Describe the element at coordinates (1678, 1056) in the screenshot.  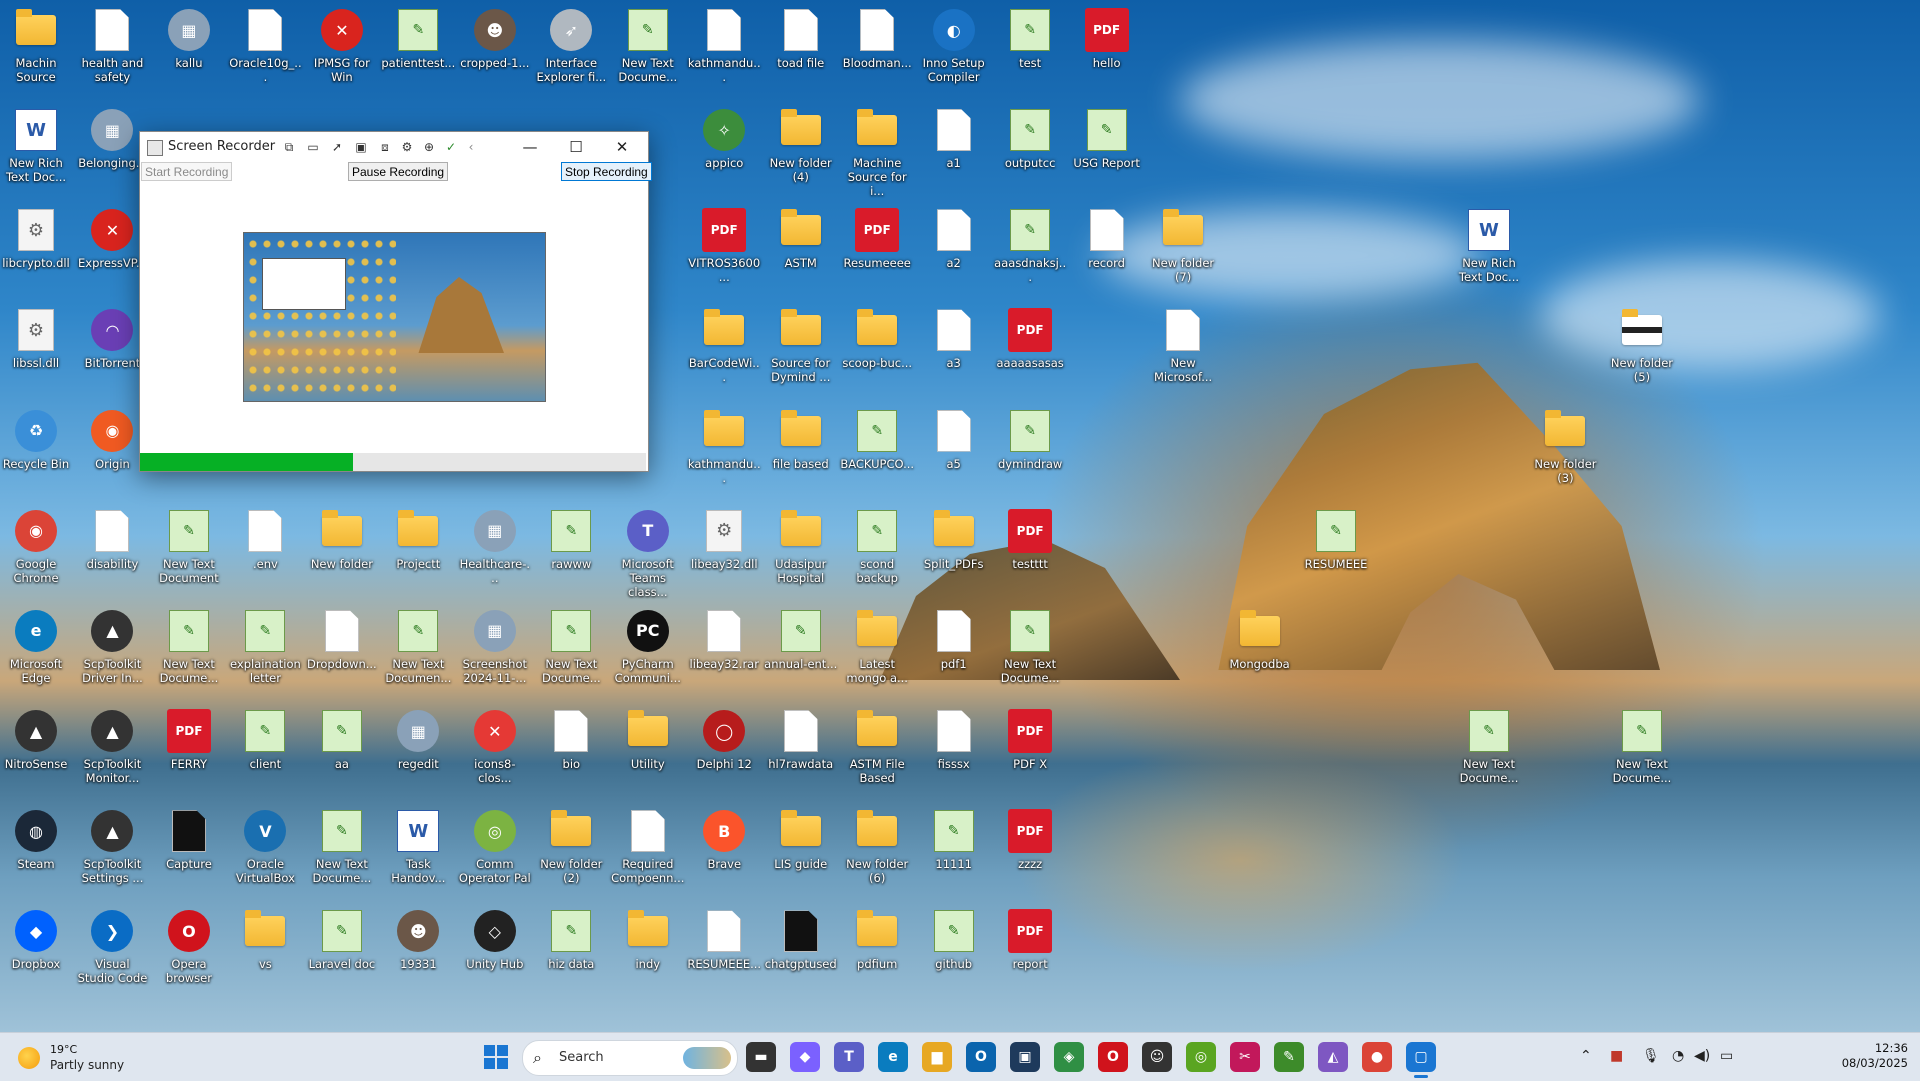
I see `wifi-icon: ◔` at that location.